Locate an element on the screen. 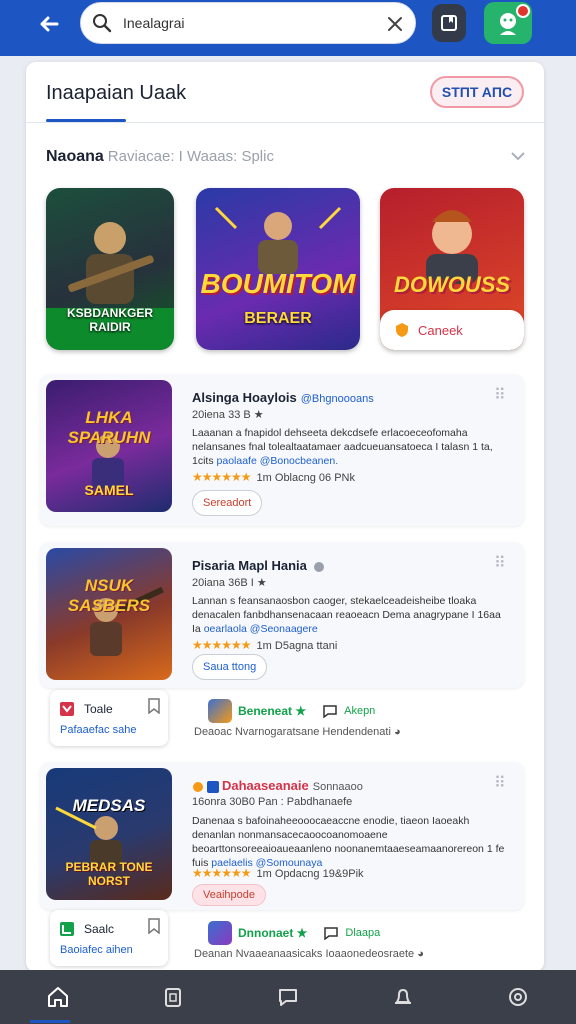 The height and width of the screenshot is (1024, 576). entry-title-text: Dahaaseanaie is located at coordinates (265, 785).